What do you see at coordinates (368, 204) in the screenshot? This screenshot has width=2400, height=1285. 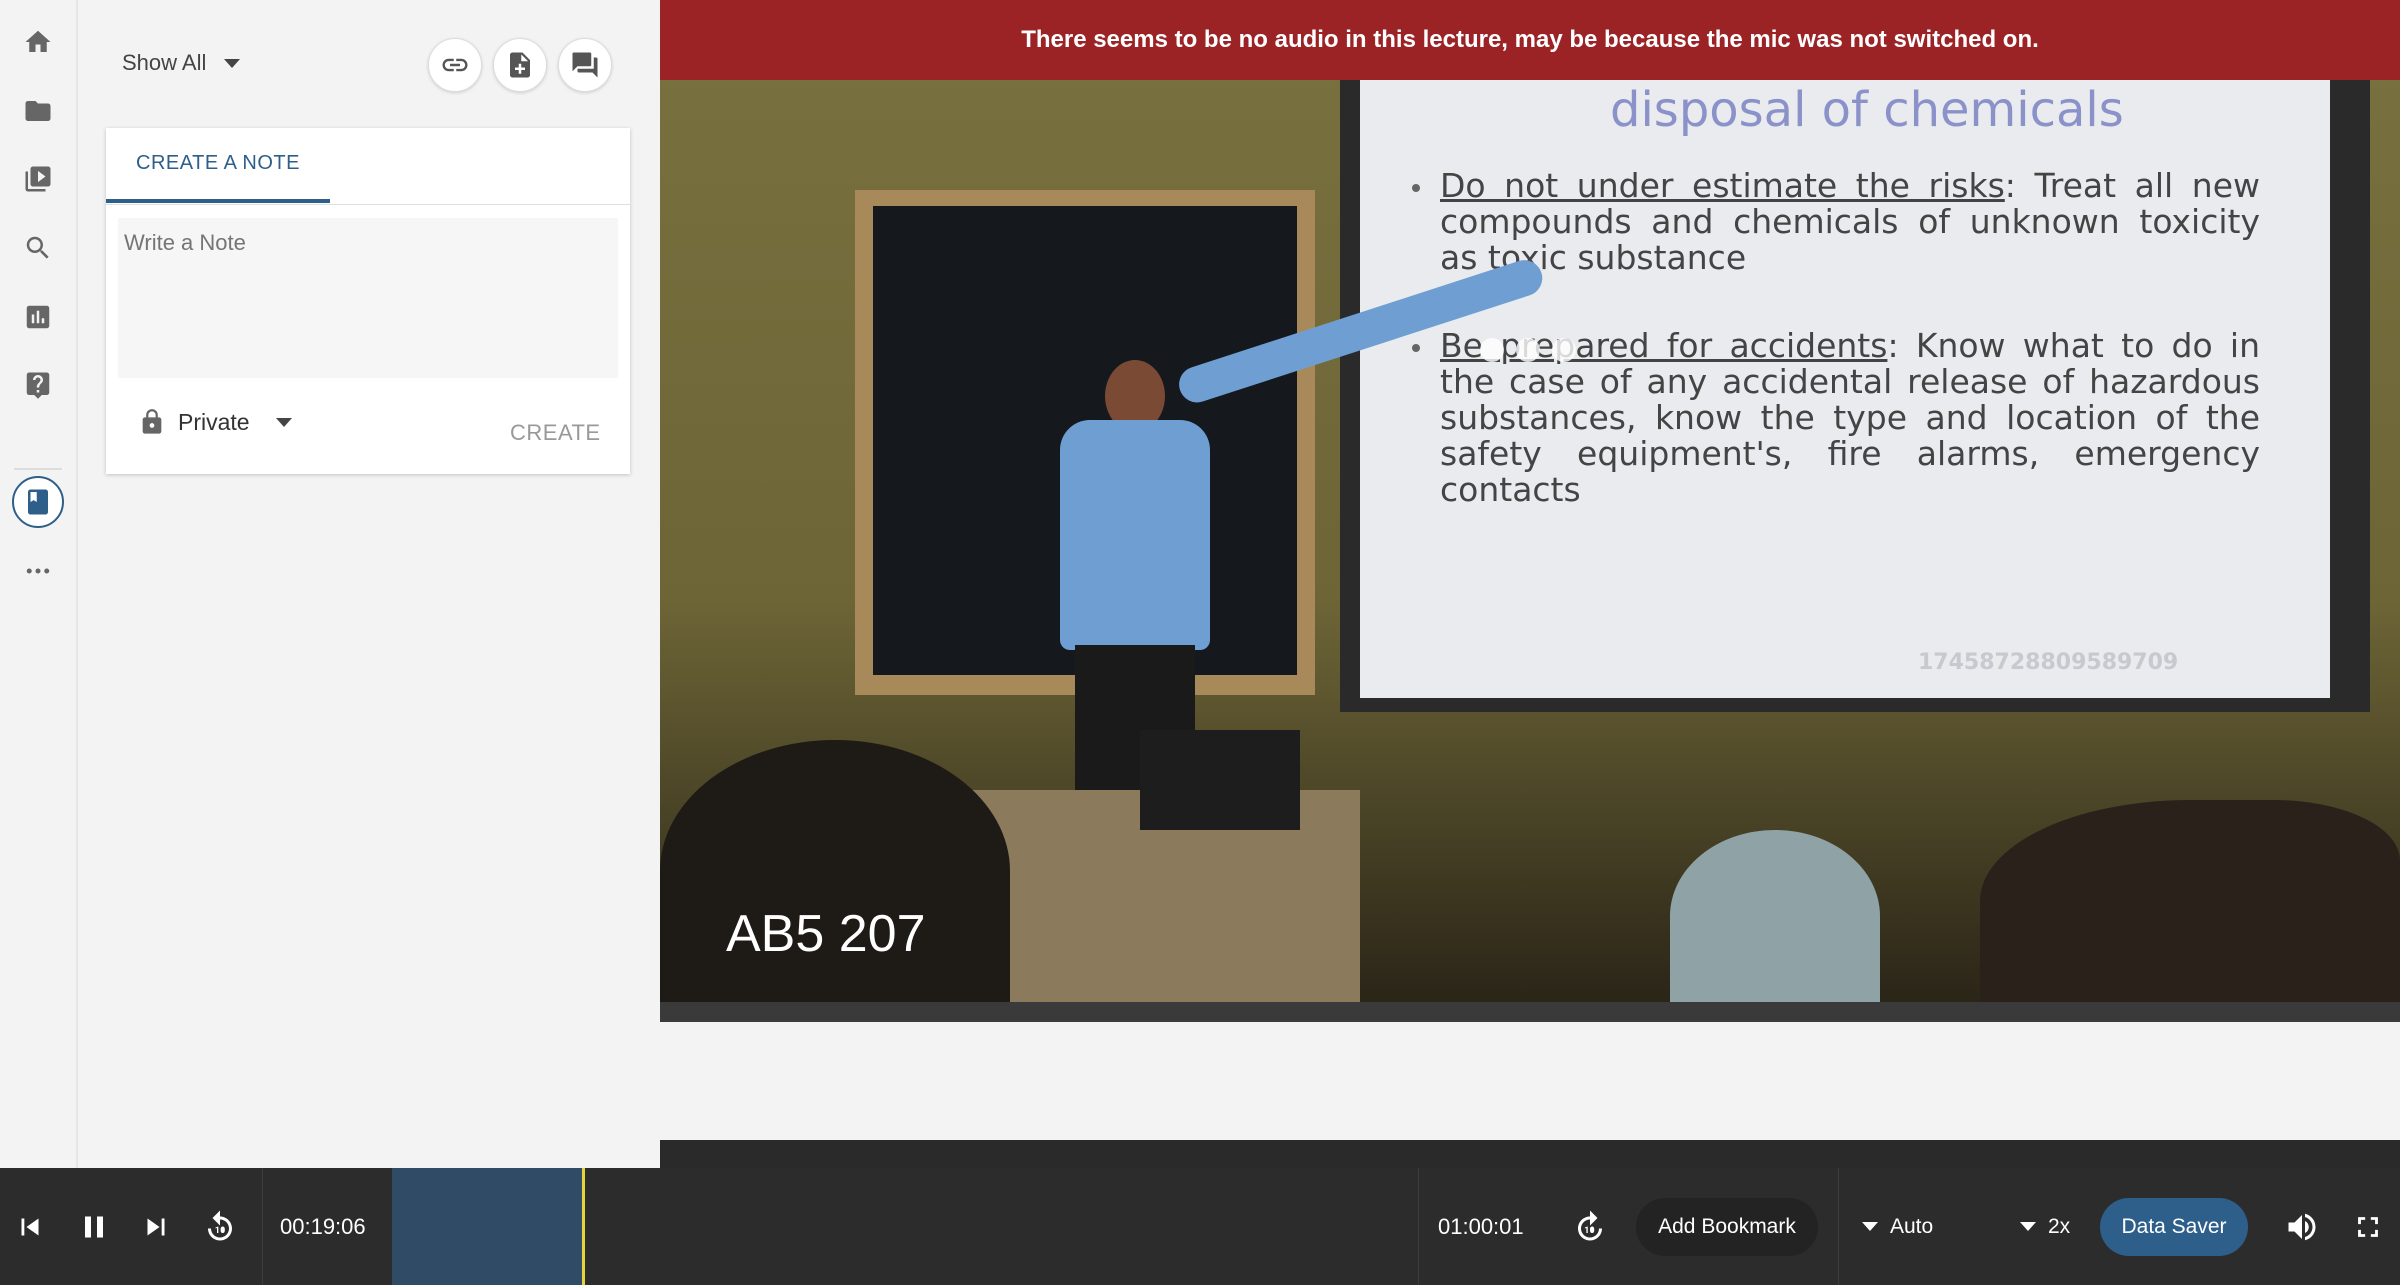 I see `tab-divider` at bounding box center [368, 204].